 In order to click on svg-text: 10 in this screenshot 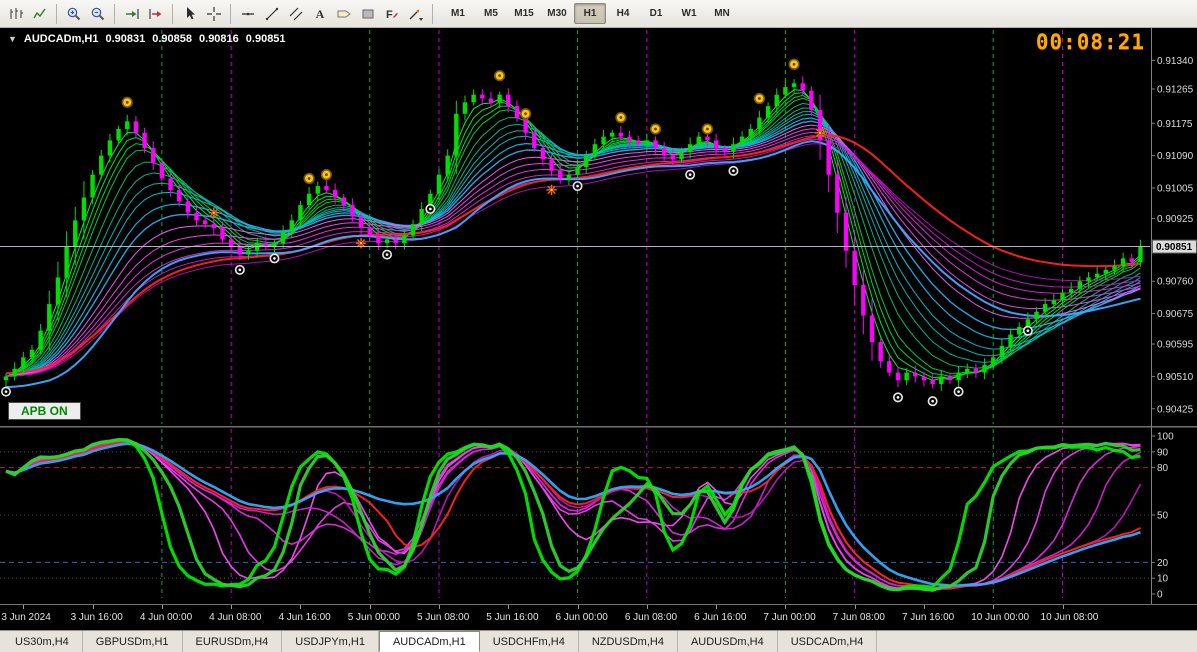, I will do `click(1163, 579)`.